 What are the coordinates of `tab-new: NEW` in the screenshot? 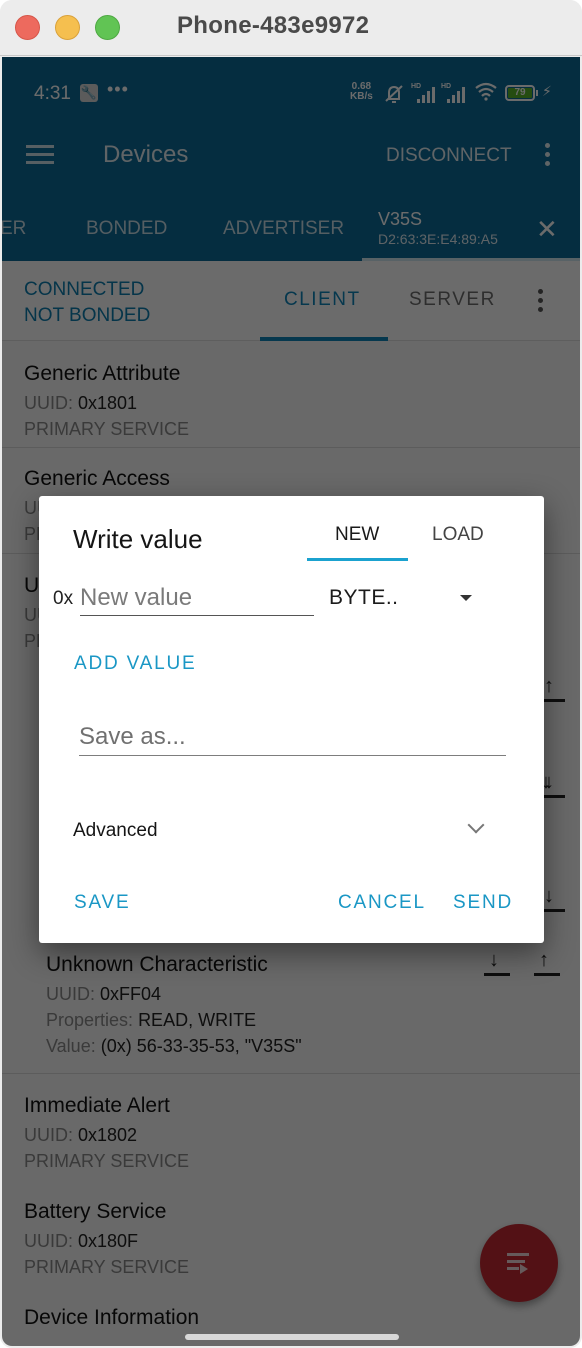 It's located at (357, 535).